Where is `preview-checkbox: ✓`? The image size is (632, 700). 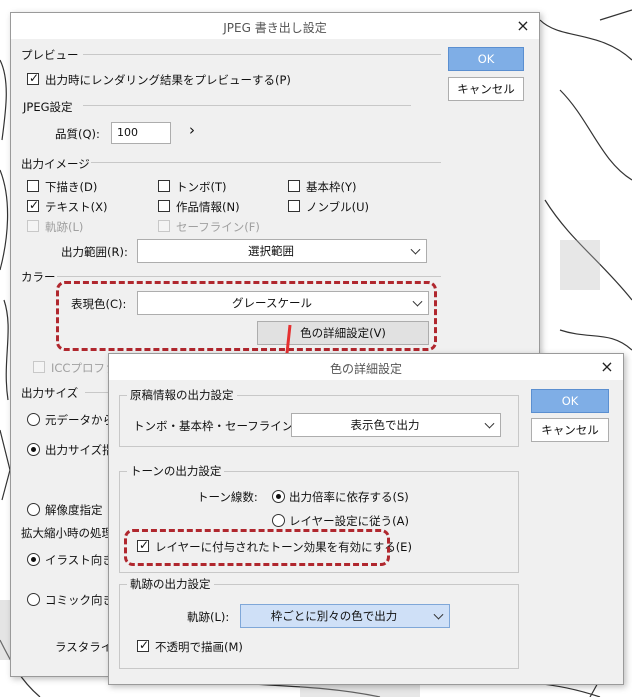 preview-checkbox: ✓ is located at coordinates (33, 78).